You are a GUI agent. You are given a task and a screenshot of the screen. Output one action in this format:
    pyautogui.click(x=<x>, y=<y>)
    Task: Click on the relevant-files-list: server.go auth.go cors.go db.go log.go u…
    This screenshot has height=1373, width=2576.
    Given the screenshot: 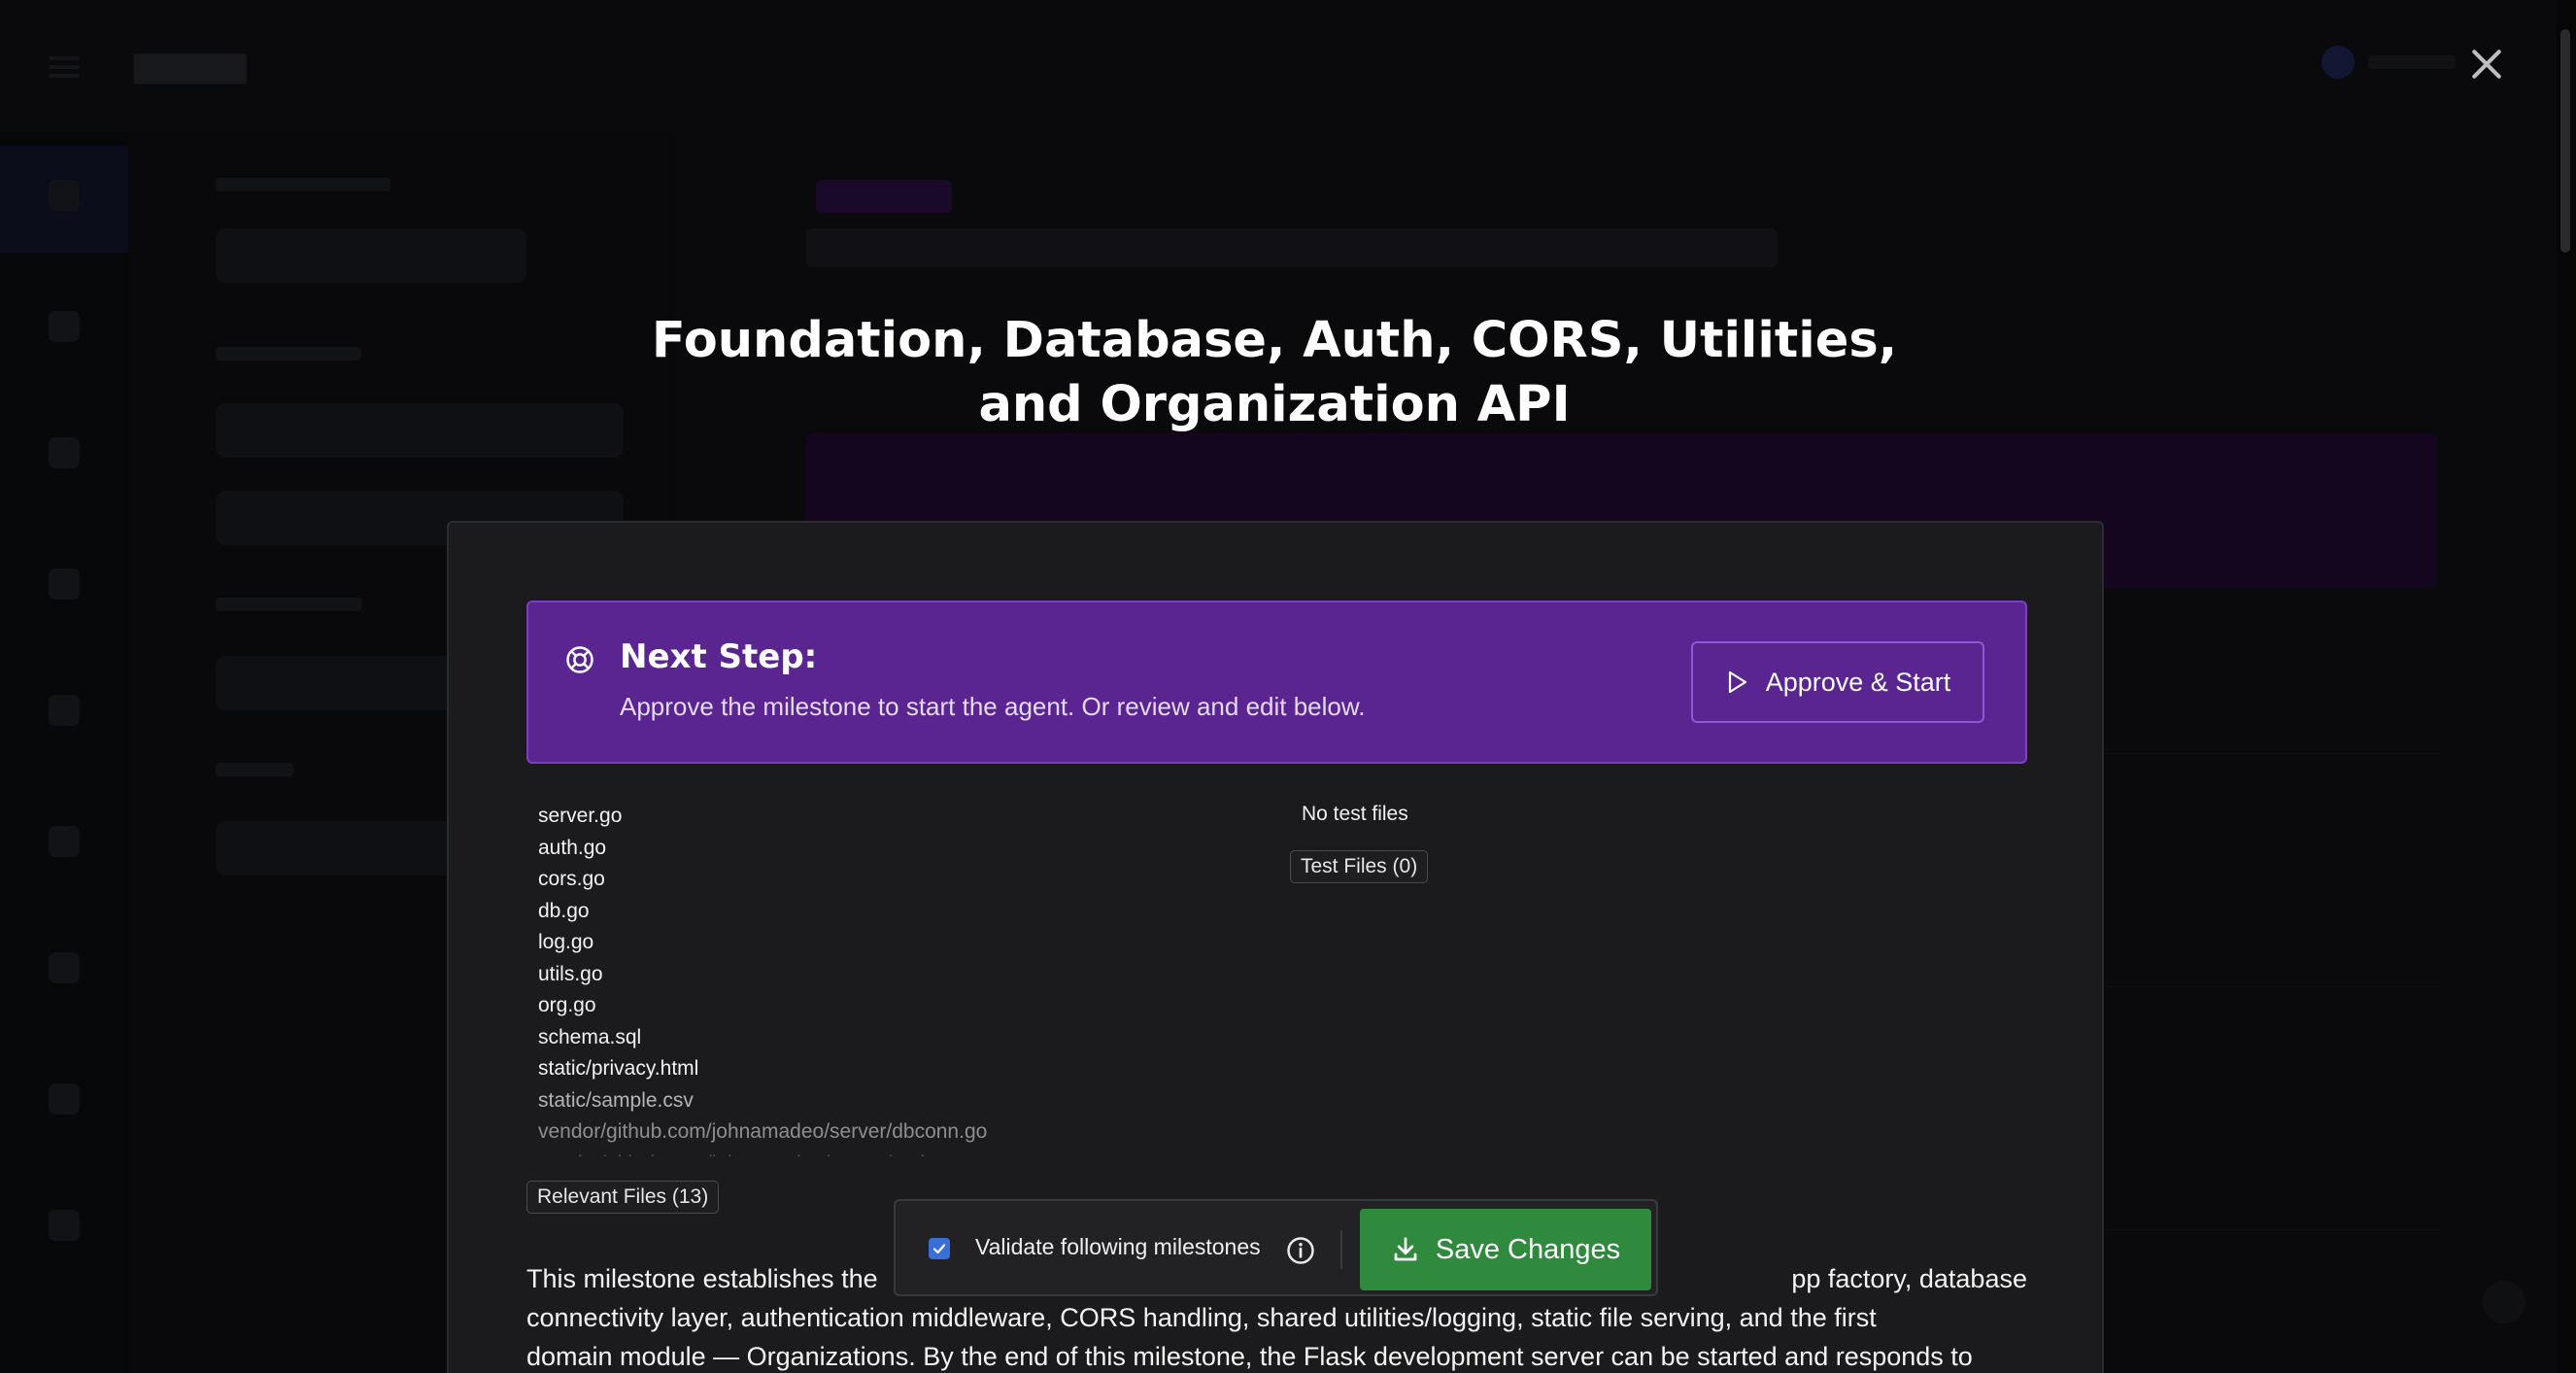 What is the action you would take?
    pyautogui.click(x=878, y=978)
    